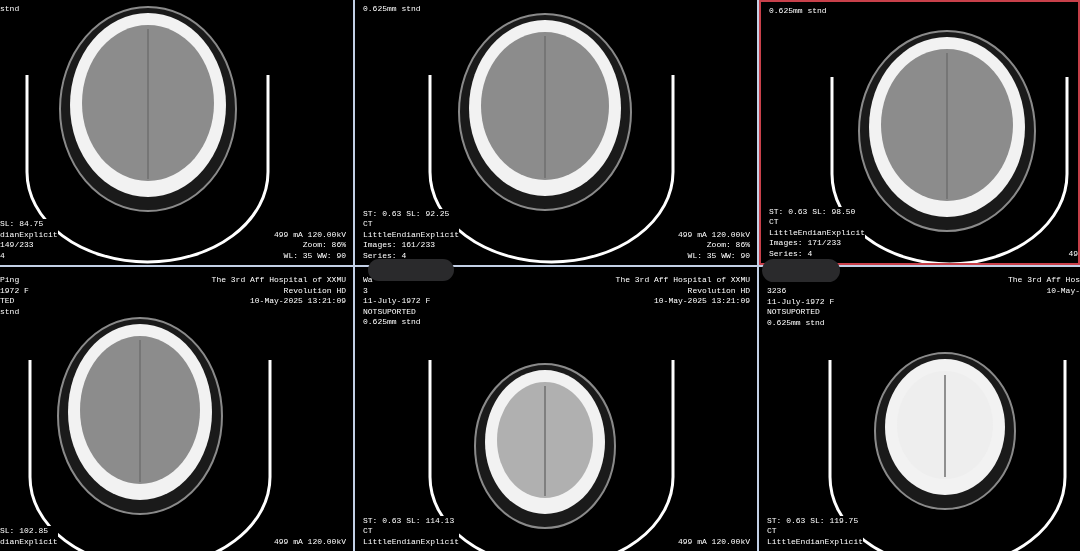 The height and width of the screenshot is (551, 1080). Describe the element at coordinates (817, 243) in the screenshot. I see `overlay-text: Images: 171/233` at that location.